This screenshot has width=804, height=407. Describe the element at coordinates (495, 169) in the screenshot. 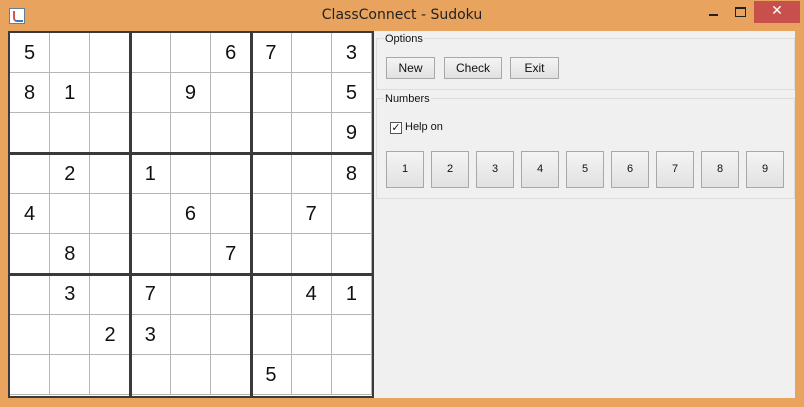

I see `number-button: 3` at that location.